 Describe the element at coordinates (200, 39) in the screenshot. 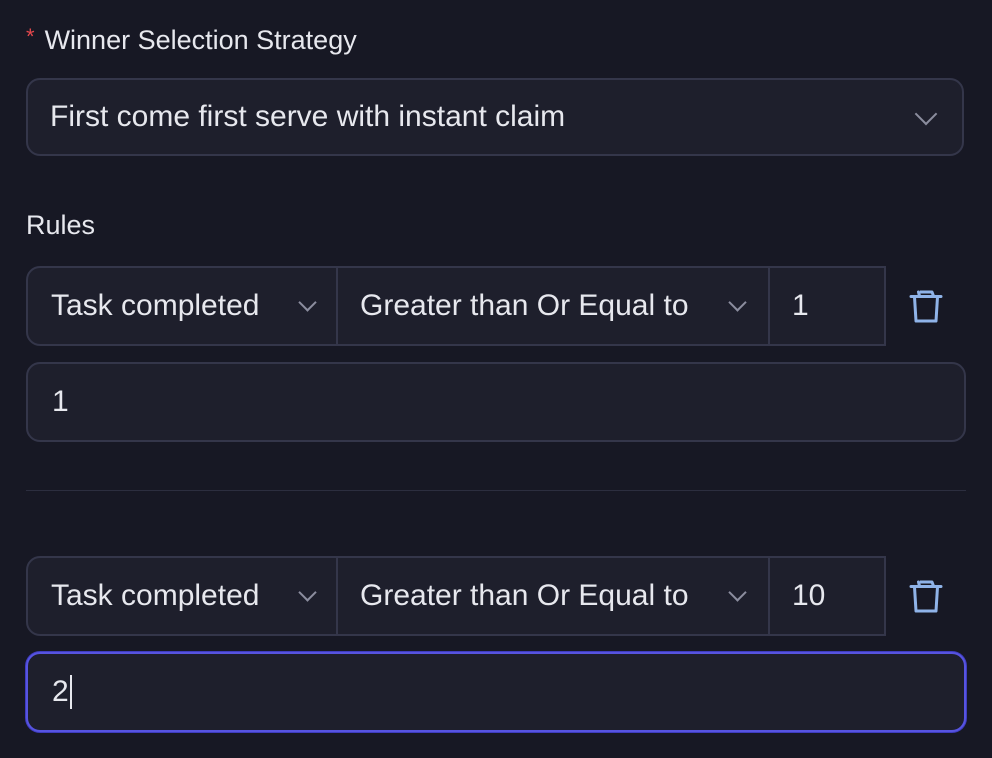

I see `strategy-label-text: Winner Selection Strategy` at that location.